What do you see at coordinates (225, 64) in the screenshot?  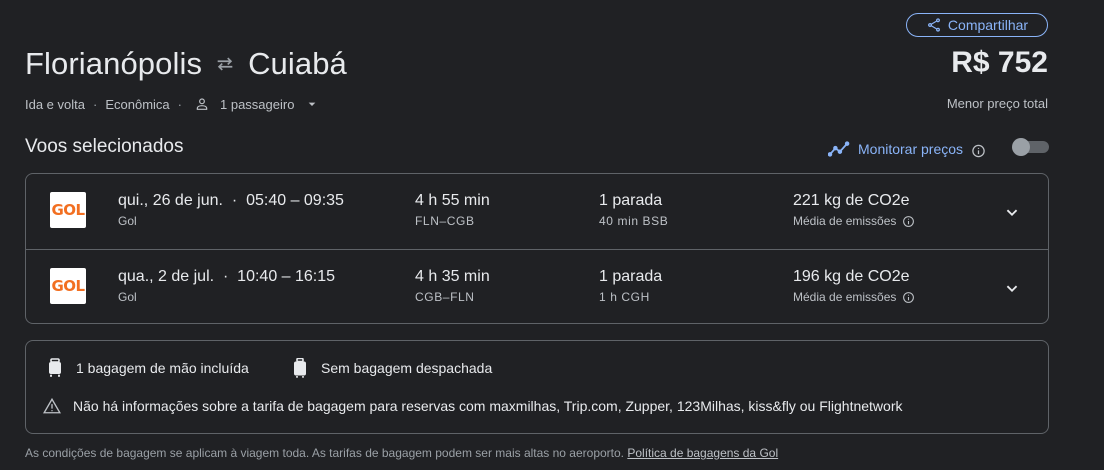 I see `swap-arrows-icon` at bounding box center [225, 64].